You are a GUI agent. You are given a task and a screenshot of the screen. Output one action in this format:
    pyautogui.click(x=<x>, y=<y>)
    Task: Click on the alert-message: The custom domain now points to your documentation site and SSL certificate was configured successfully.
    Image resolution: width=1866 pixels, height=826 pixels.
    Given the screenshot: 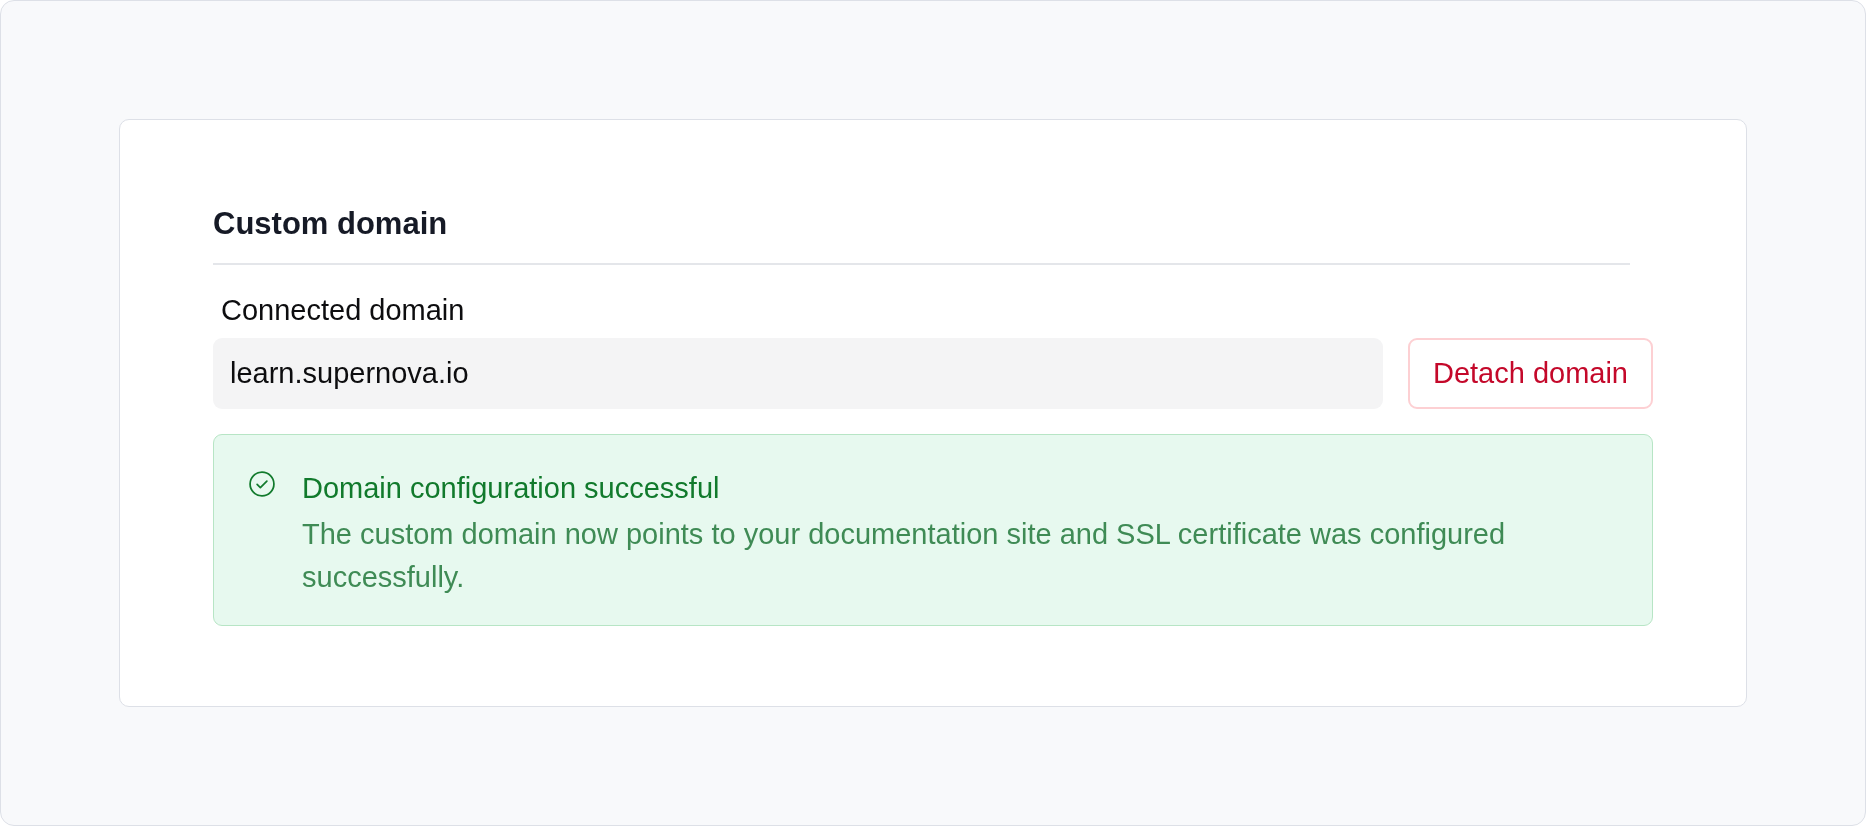 What is the action you would take?
    pyautogui.click(x=904, y=555)
    